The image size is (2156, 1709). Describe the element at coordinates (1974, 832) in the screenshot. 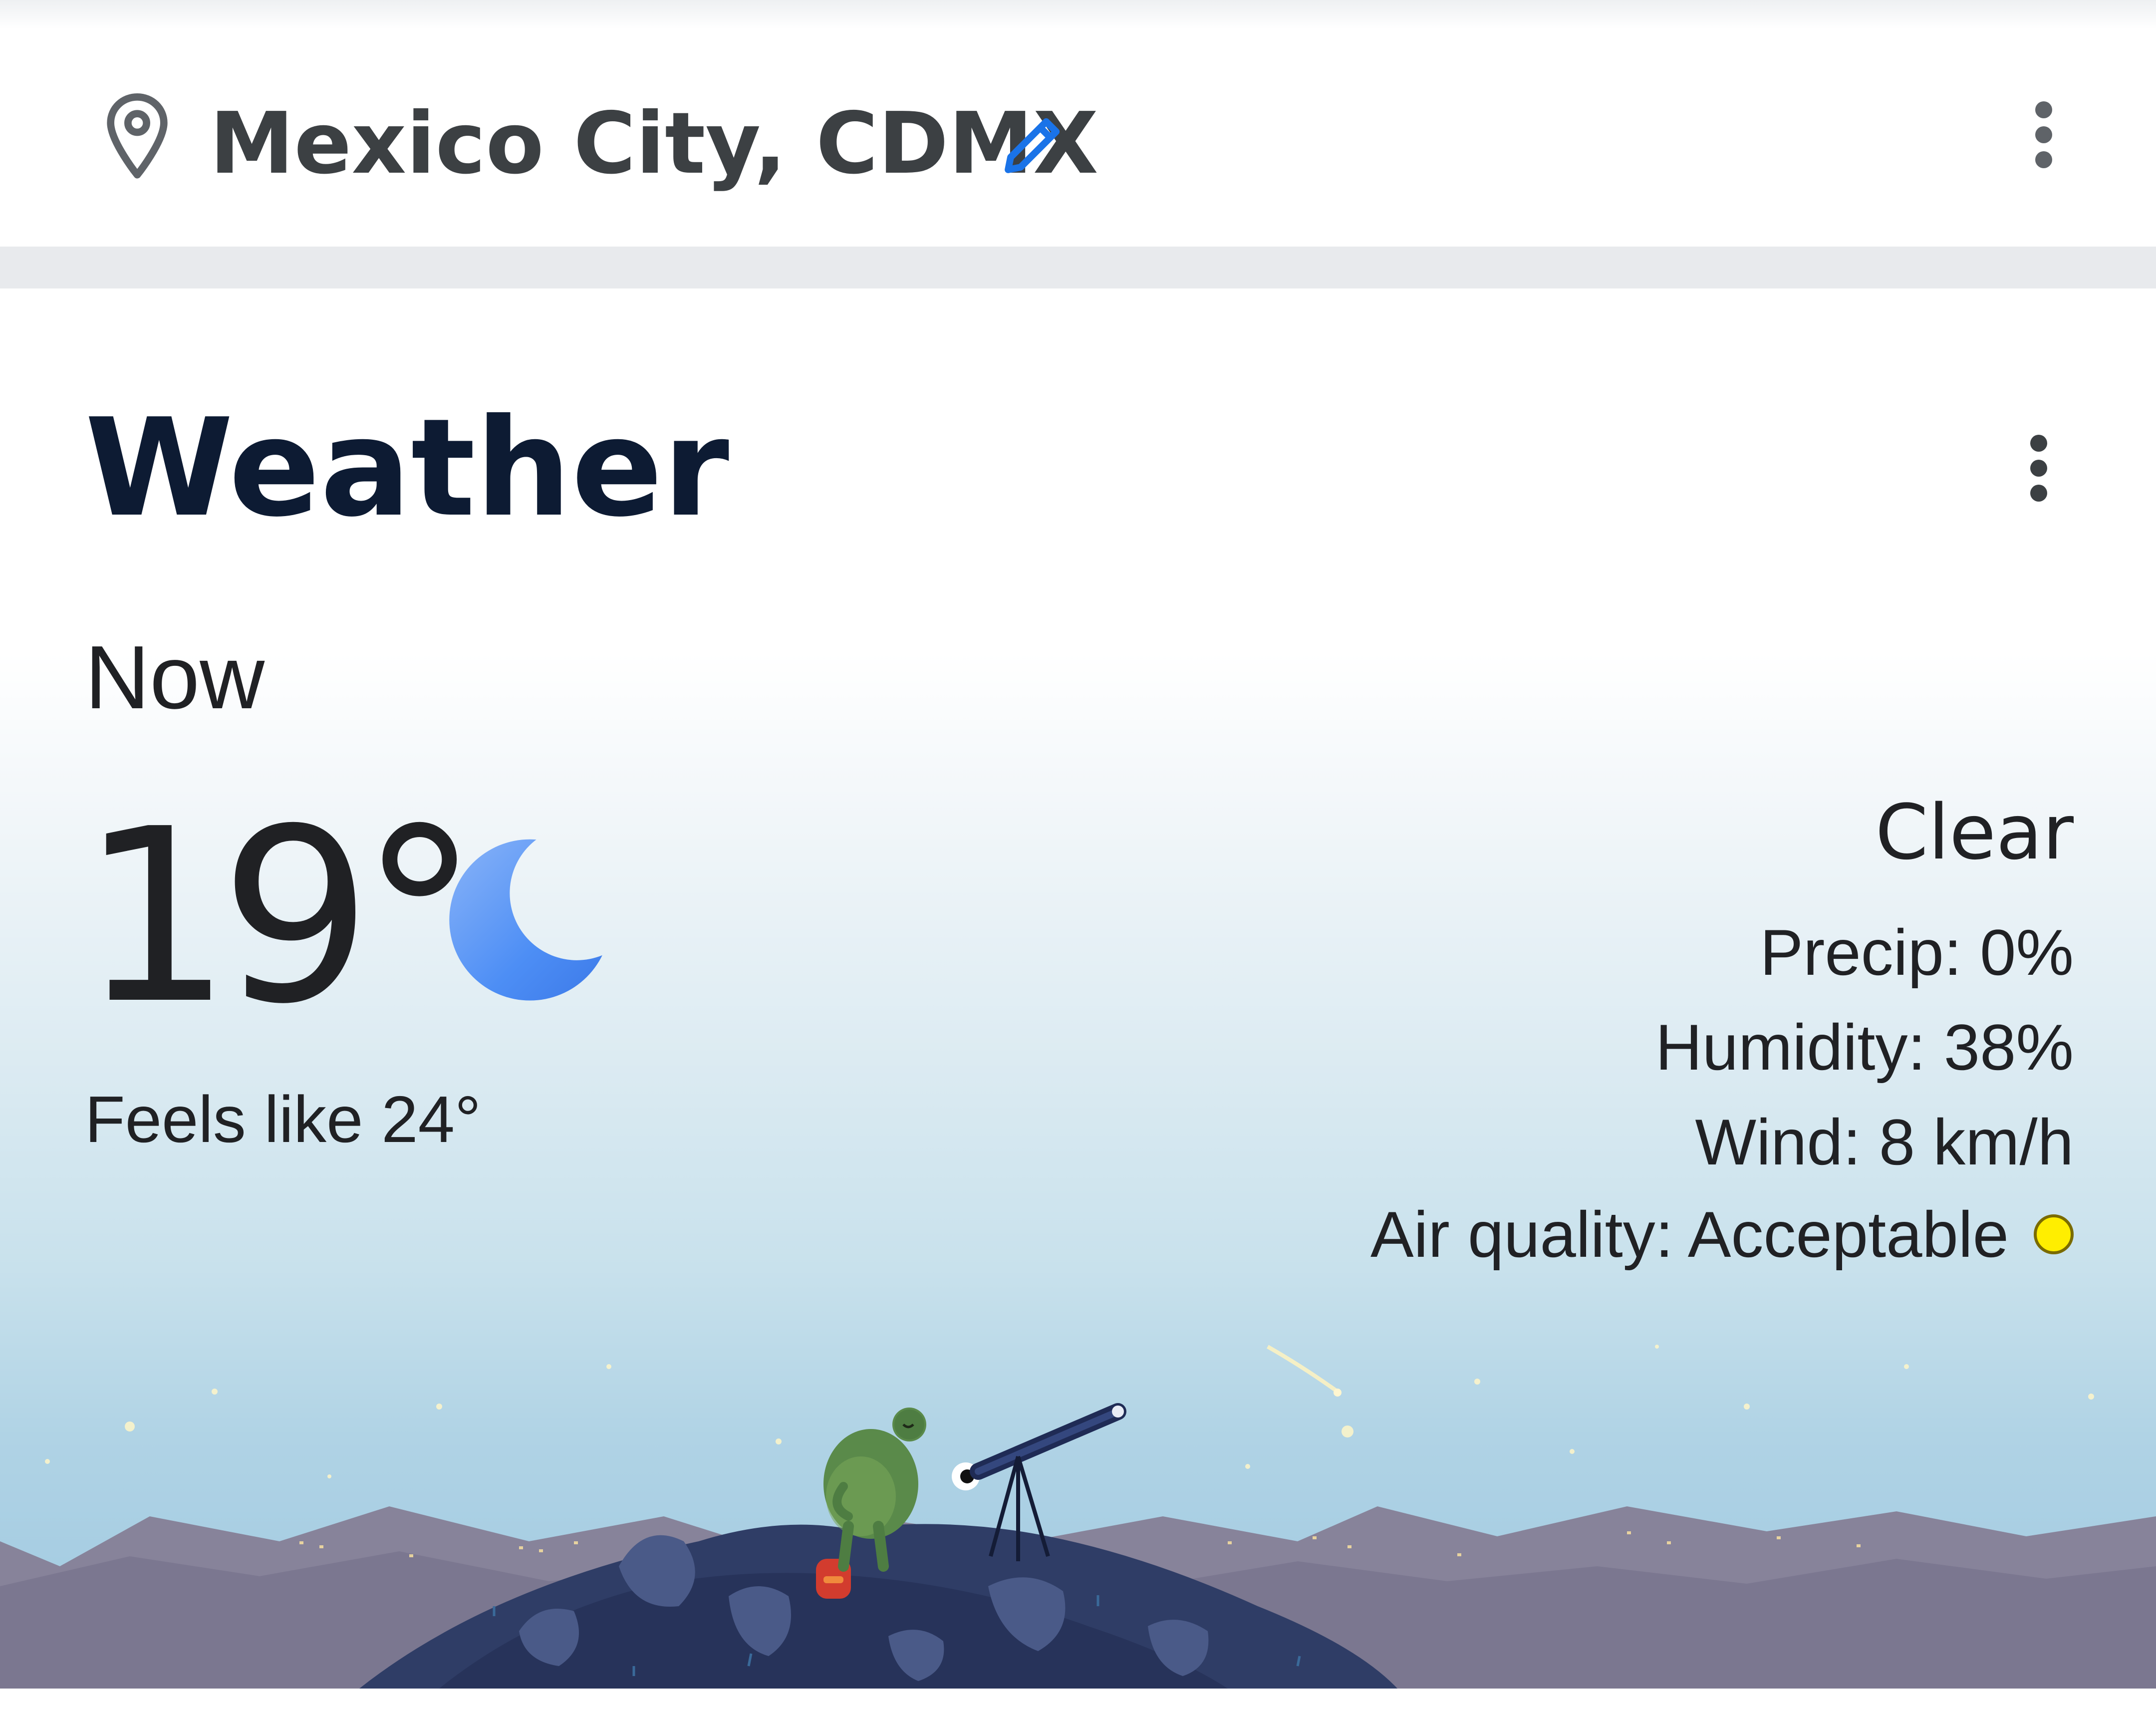

I see `condition-text: Clear` at that location.